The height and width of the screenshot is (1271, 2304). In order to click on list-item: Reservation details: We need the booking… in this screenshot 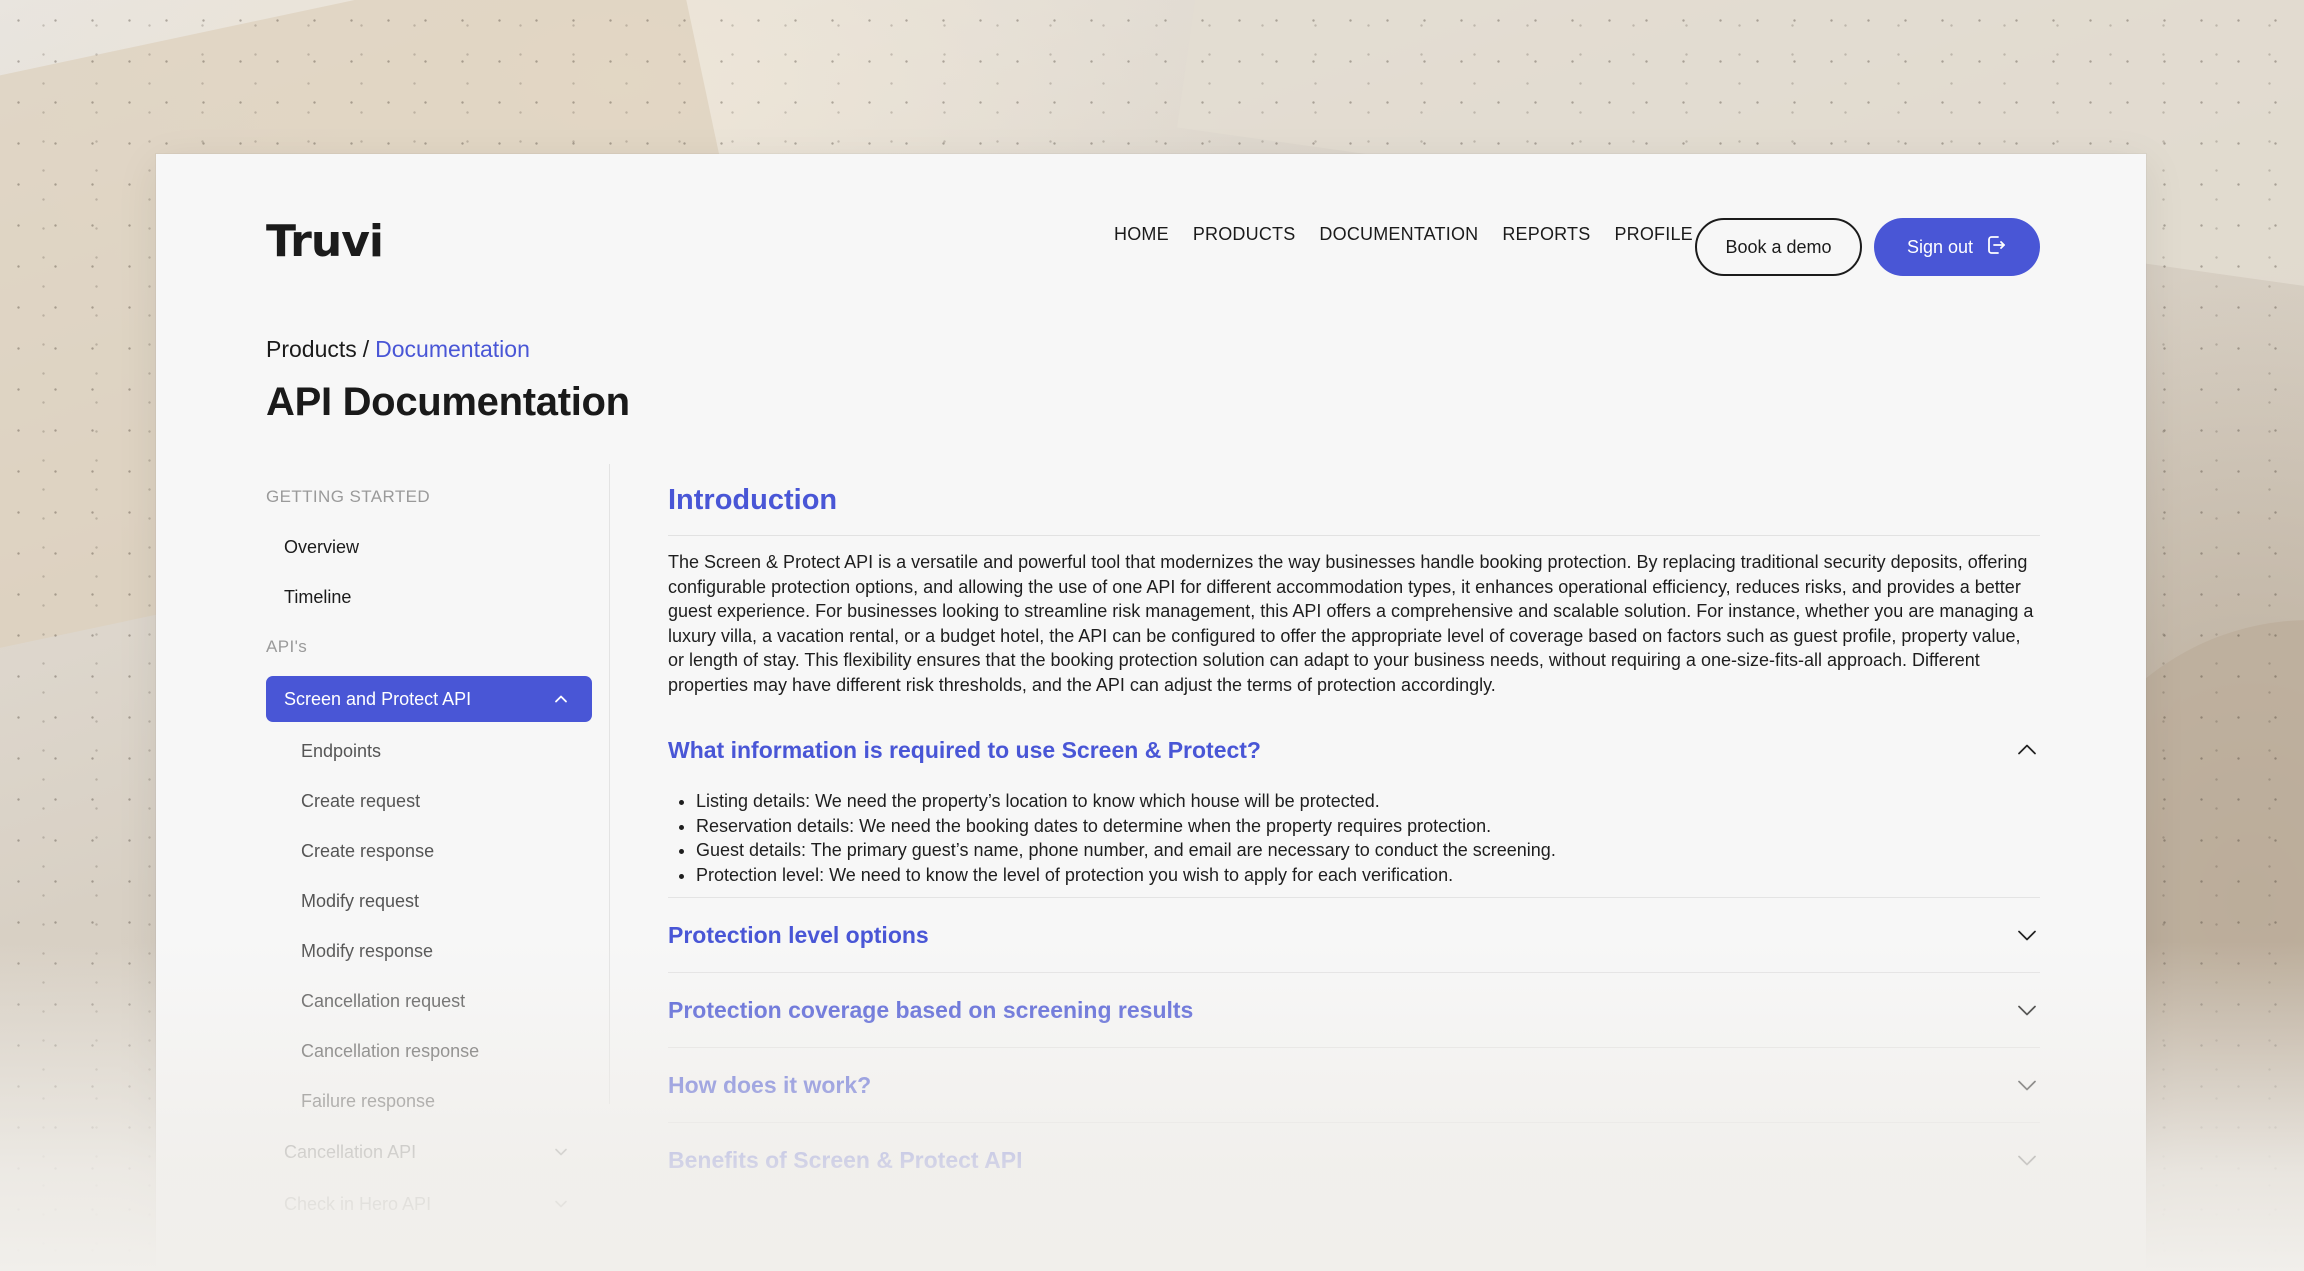, I will do `click(1368, 826)`.